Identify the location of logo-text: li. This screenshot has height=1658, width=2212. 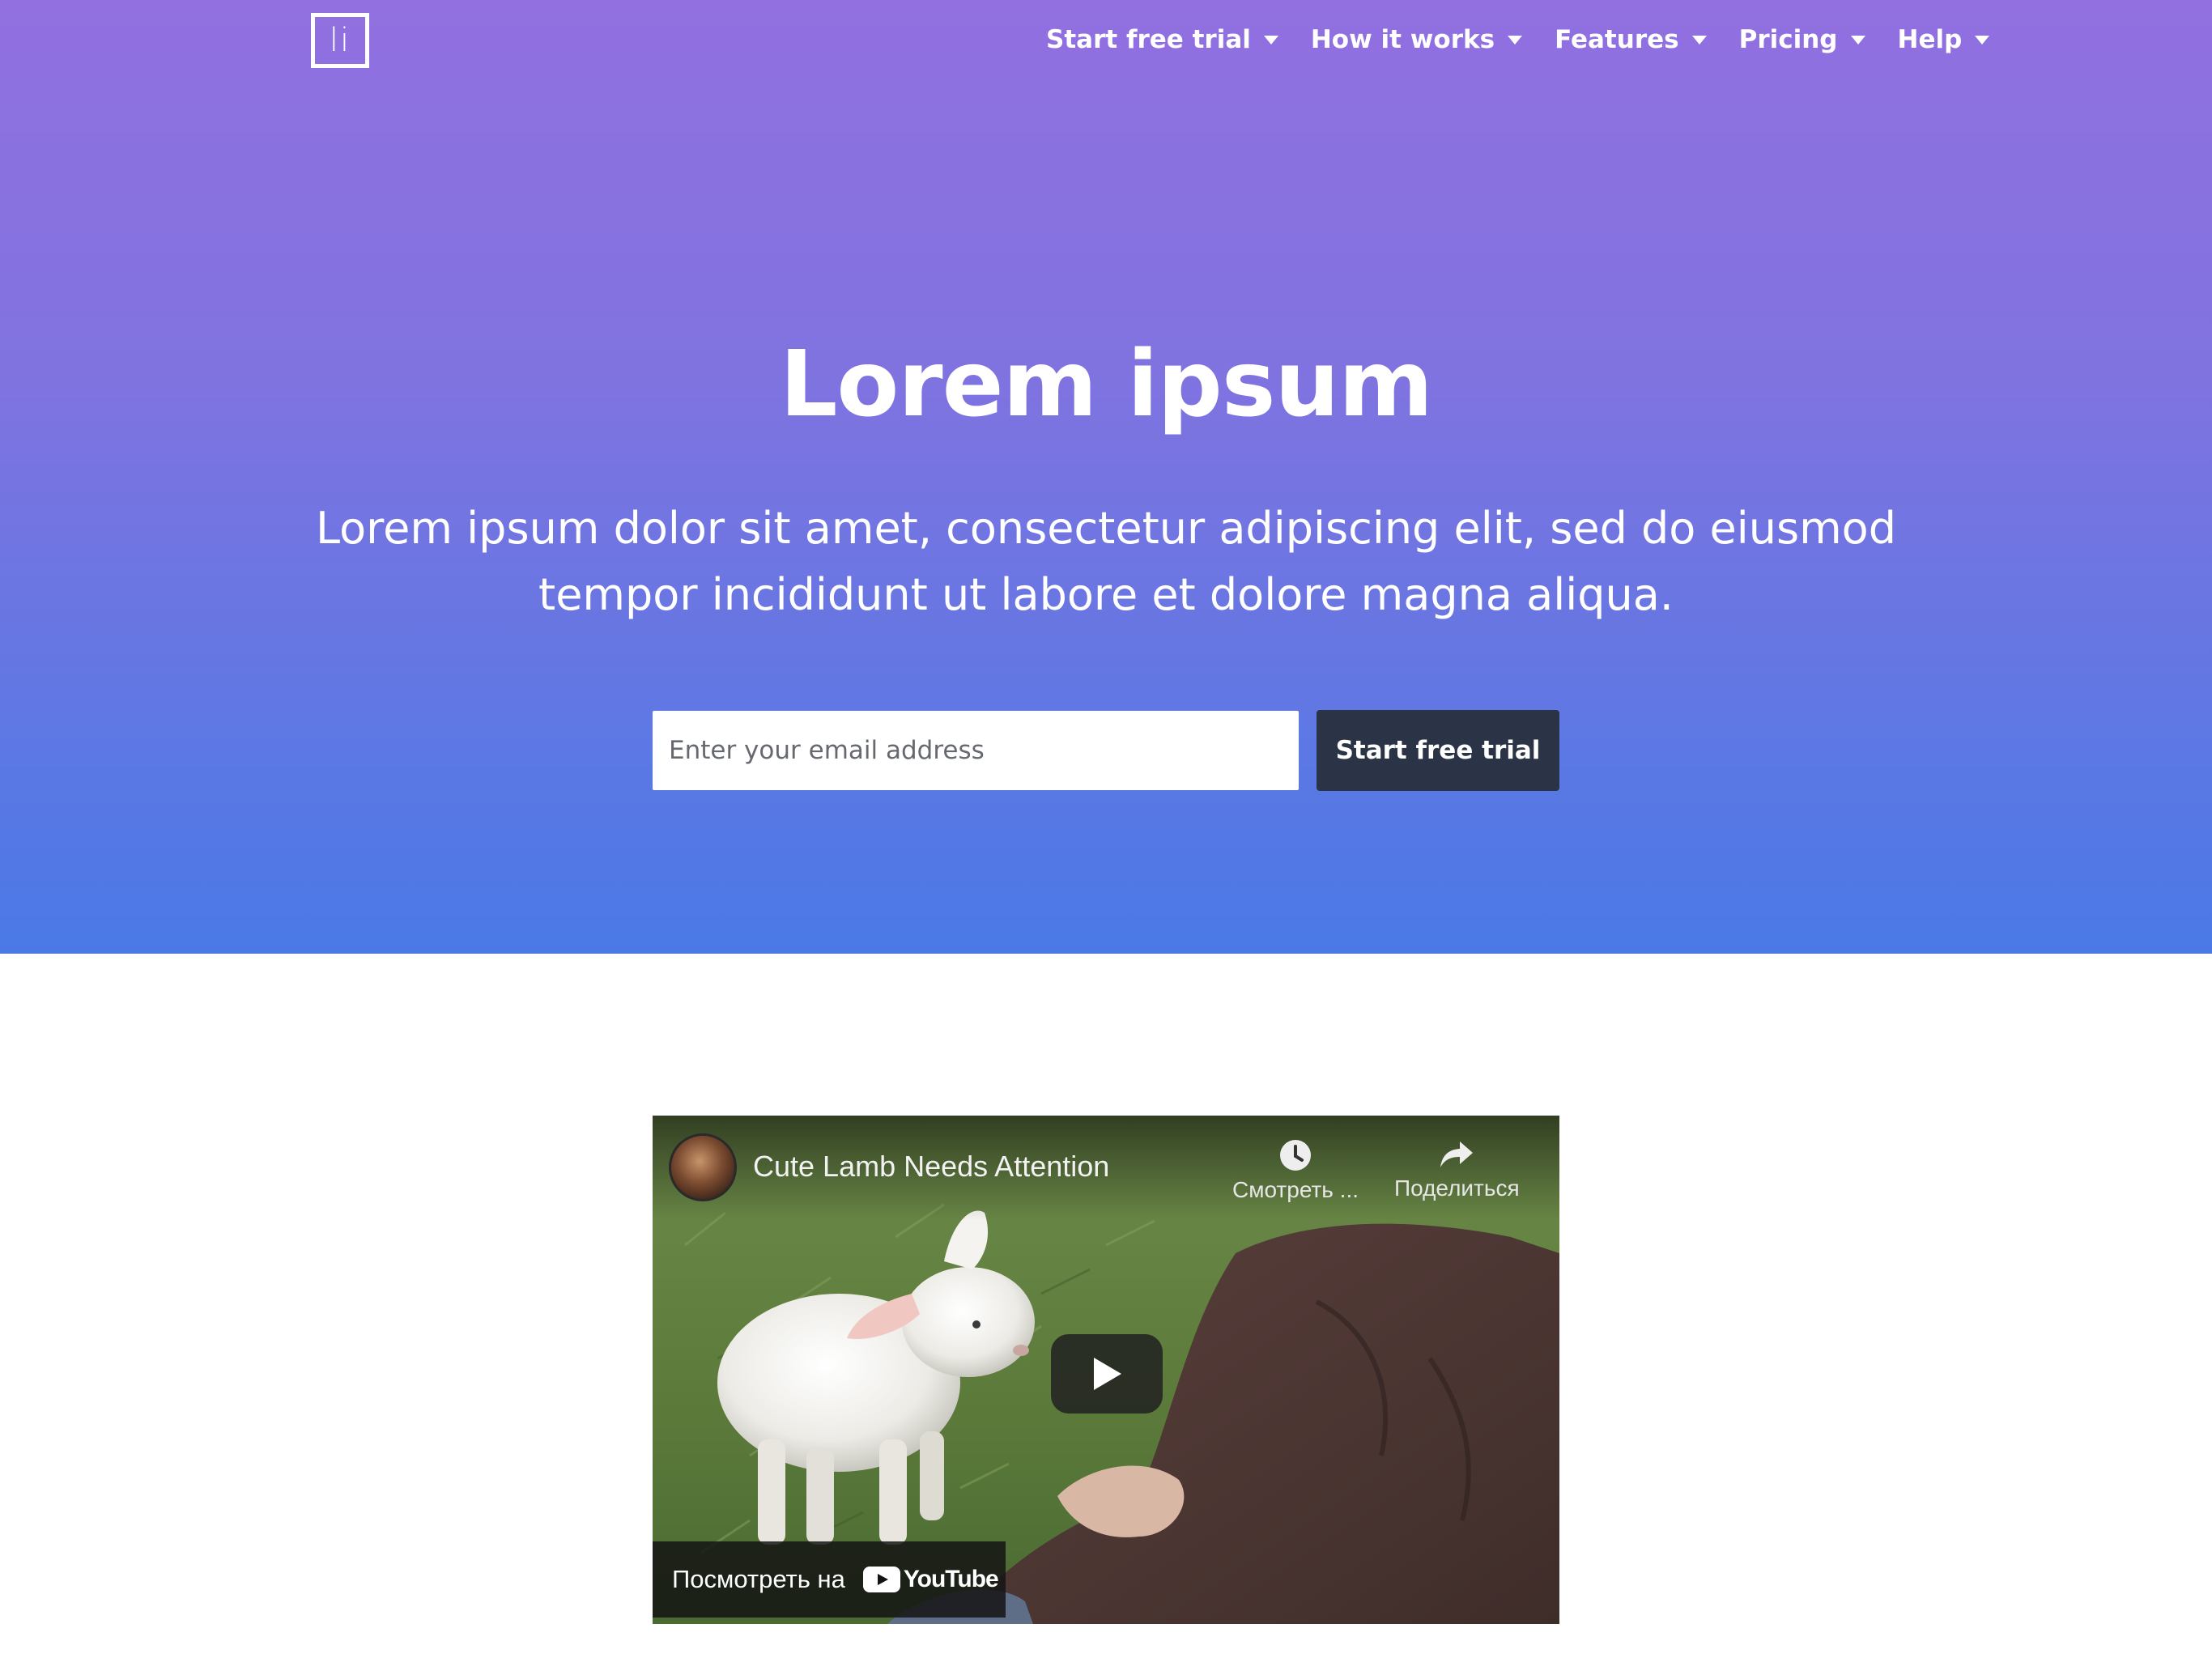
(340, 40).